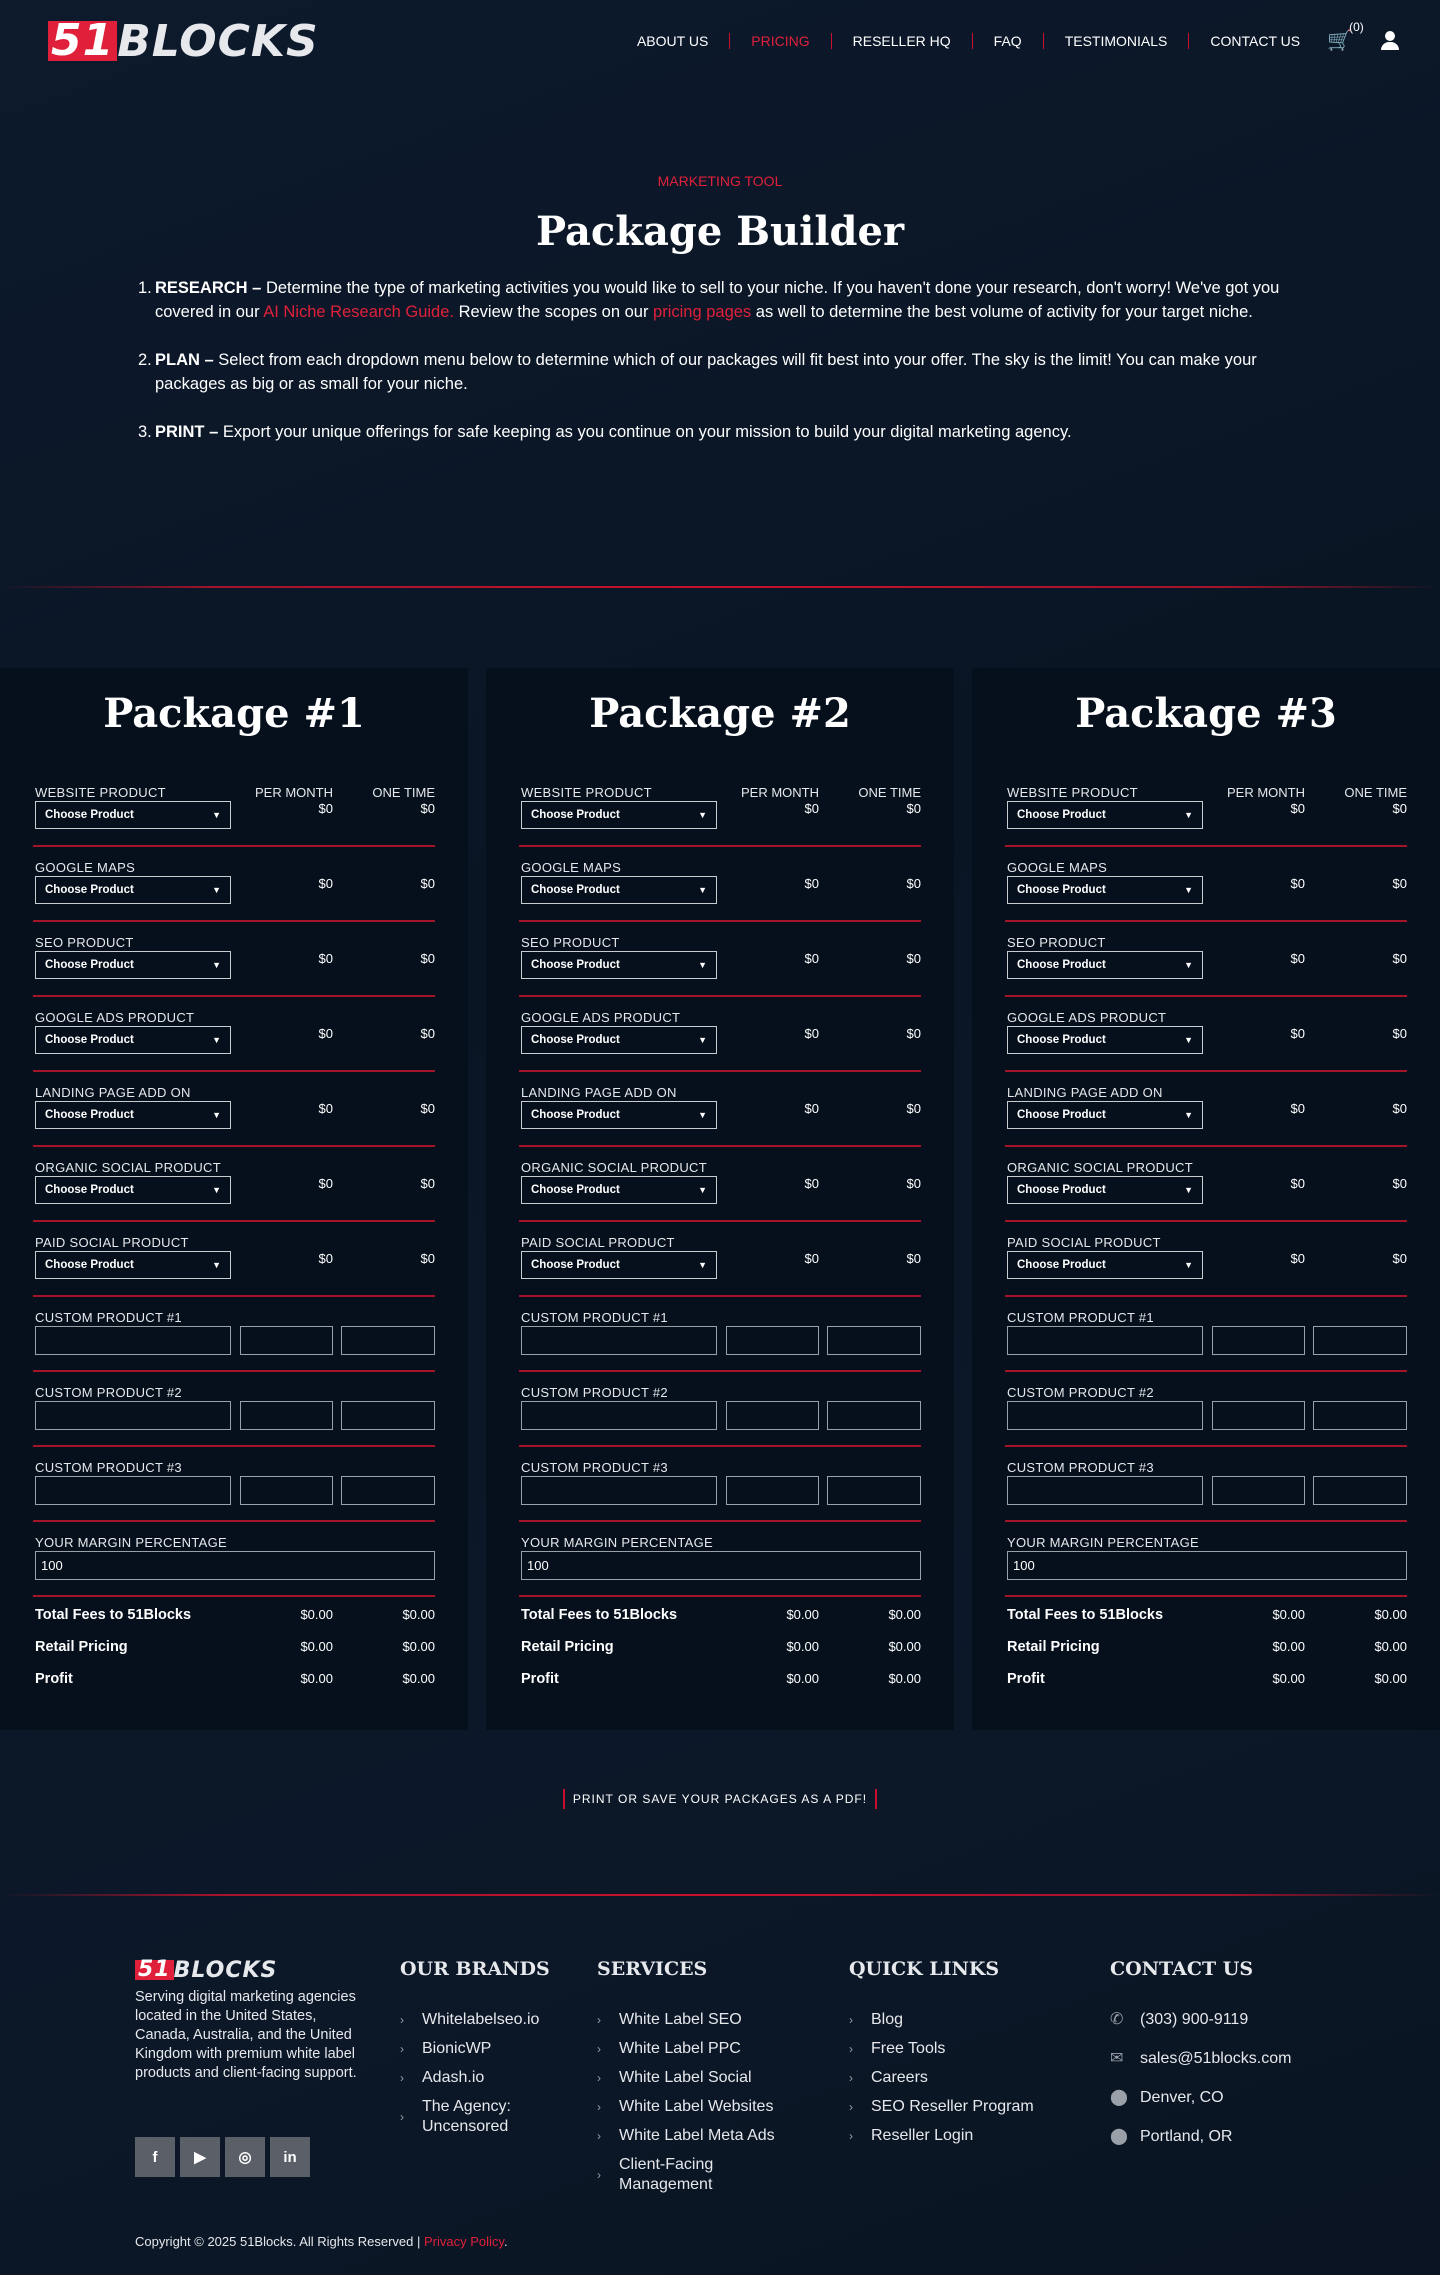 The height and width of the screenshot is (2275, 1440). Describe the element at coordinates (1254, 40) in the screenshot. I see `nav-contact-us: CONTACT US` at that location.